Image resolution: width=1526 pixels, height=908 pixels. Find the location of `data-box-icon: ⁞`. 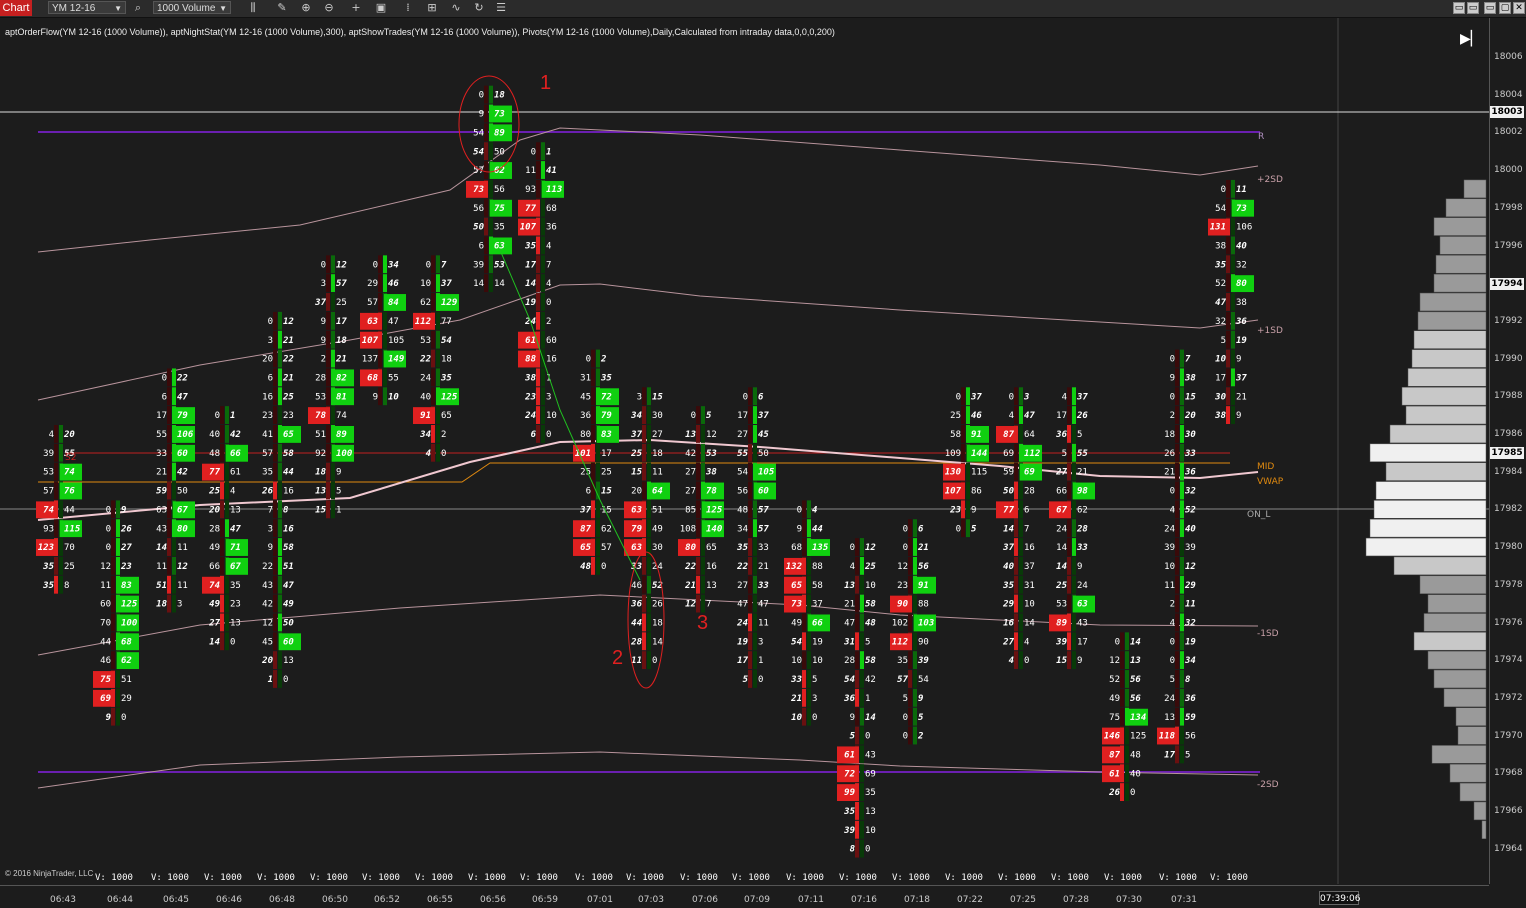

data-box-icon: ⁞ is located at coordinates (408, 8).